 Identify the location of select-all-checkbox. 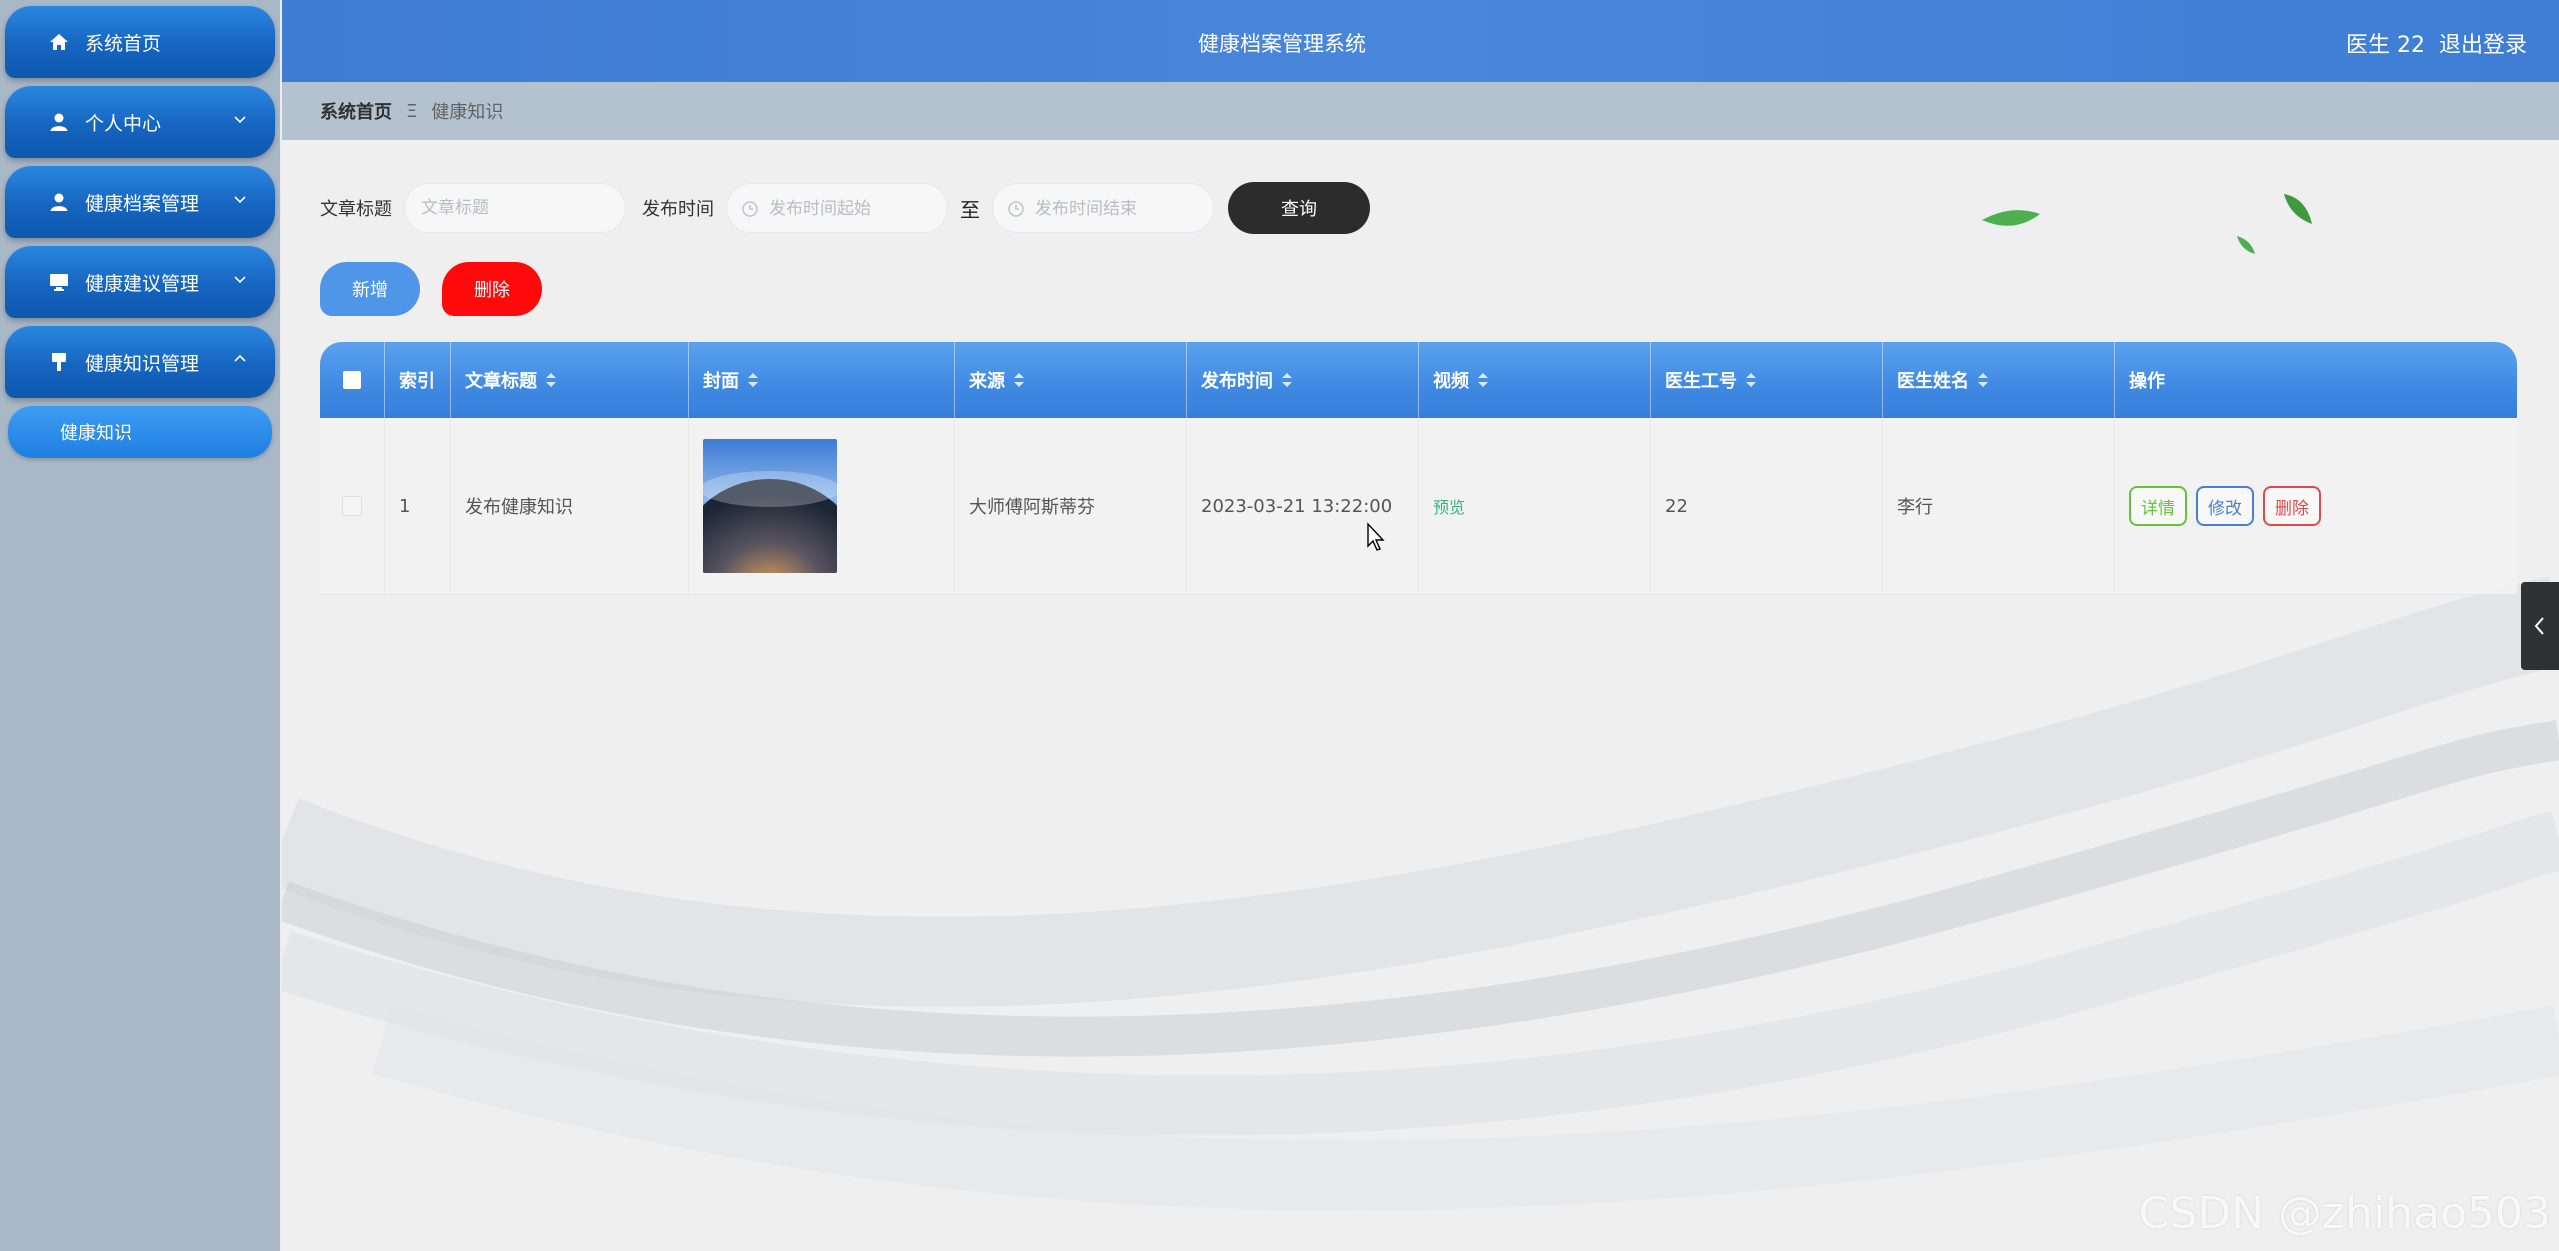
(352, 380).